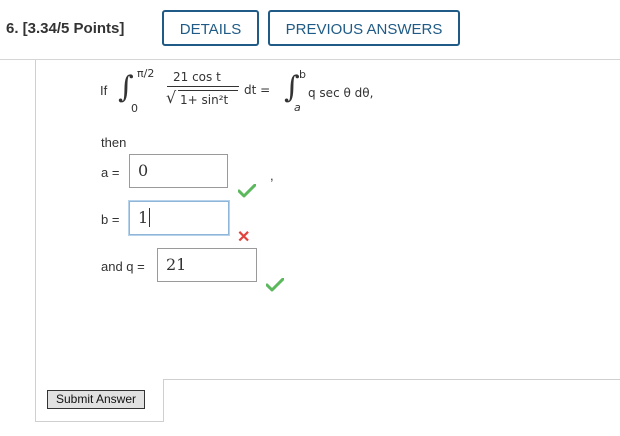 Image resolution: width=620 pixels, height=436 pixels. I want to click on integral-sign-left: ∫, so click(126, 87).